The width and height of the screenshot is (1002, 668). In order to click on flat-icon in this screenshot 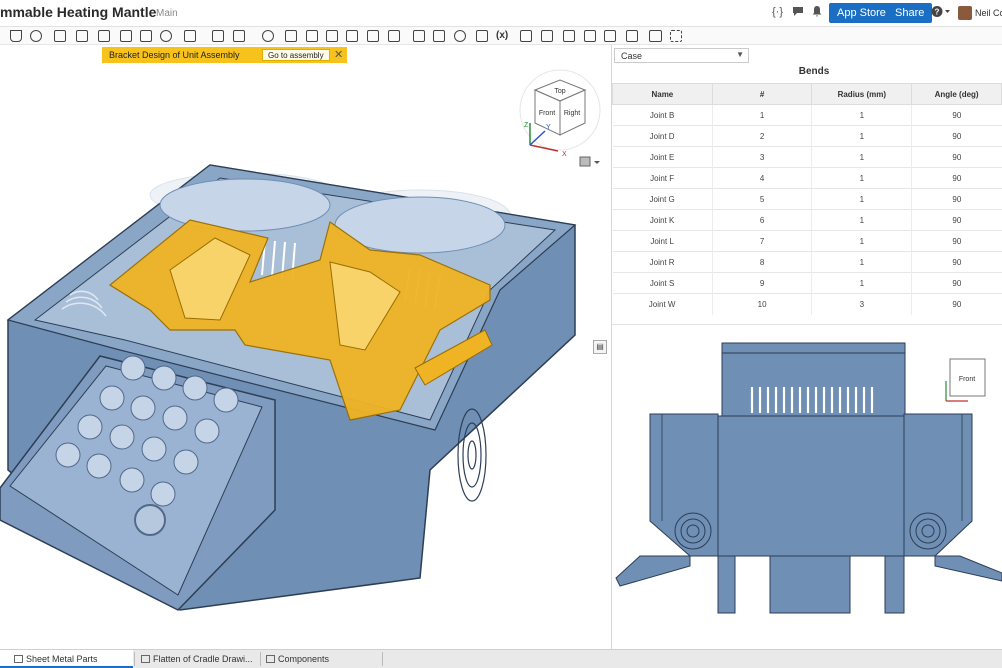, I will do `click(632, 36)`.